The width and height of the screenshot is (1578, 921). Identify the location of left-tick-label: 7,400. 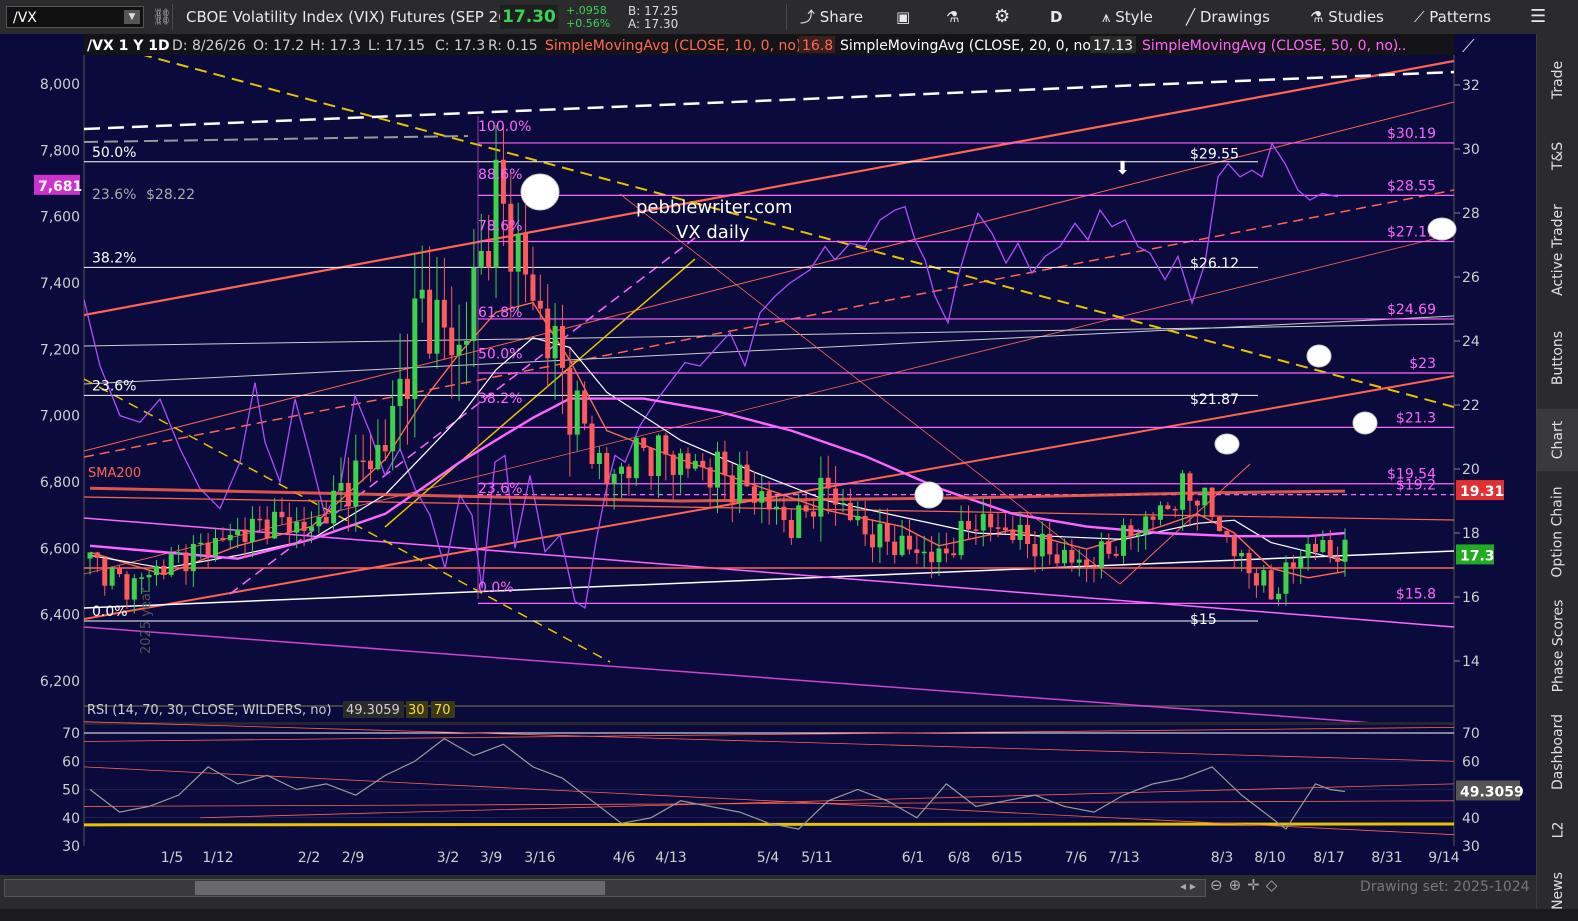
(60, 284).